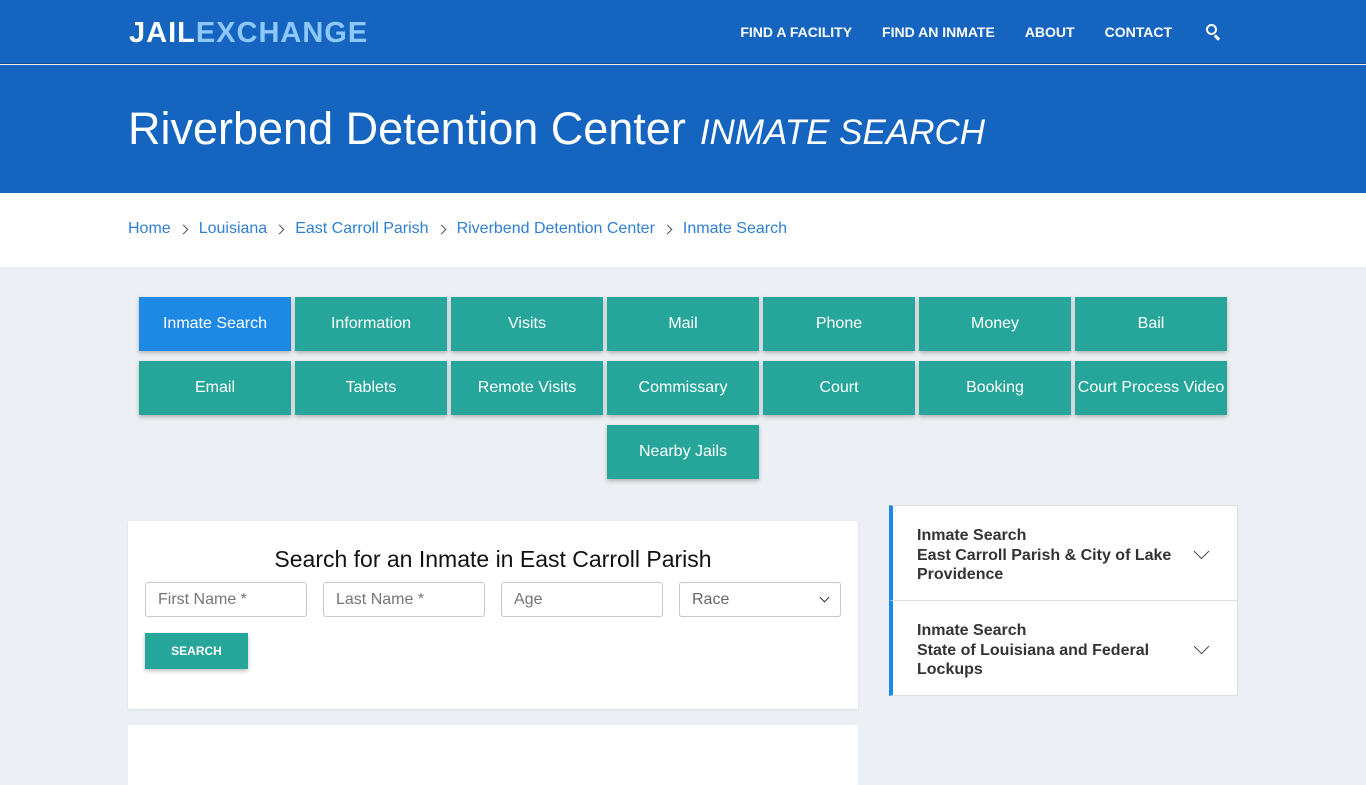  Describe the element at coordinates (371, 324) in the screenshot. I see `tile-information: Information` at that location.